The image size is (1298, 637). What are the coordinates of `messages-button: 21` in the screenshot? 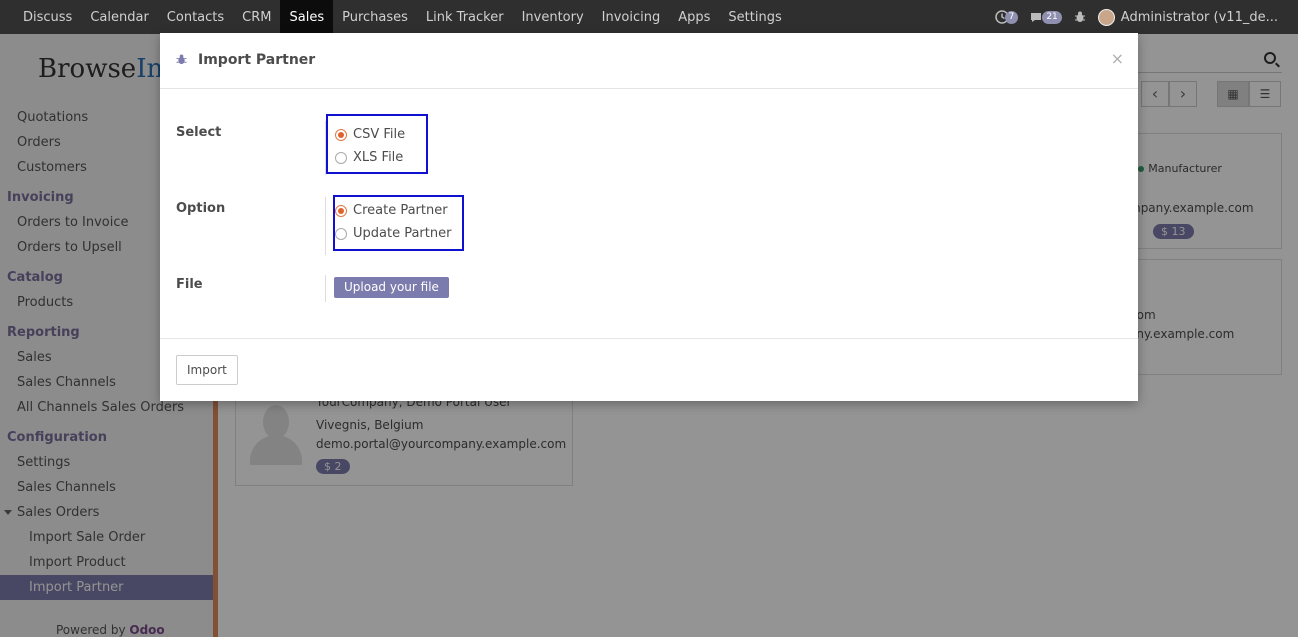 It's located at (1046, 17).